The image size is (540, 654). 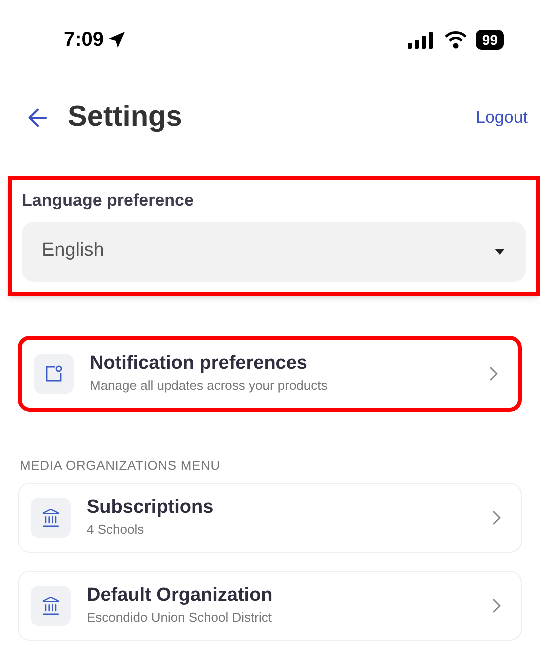 I want to click on row-title: Default Organization, so click(x=180, y=596).